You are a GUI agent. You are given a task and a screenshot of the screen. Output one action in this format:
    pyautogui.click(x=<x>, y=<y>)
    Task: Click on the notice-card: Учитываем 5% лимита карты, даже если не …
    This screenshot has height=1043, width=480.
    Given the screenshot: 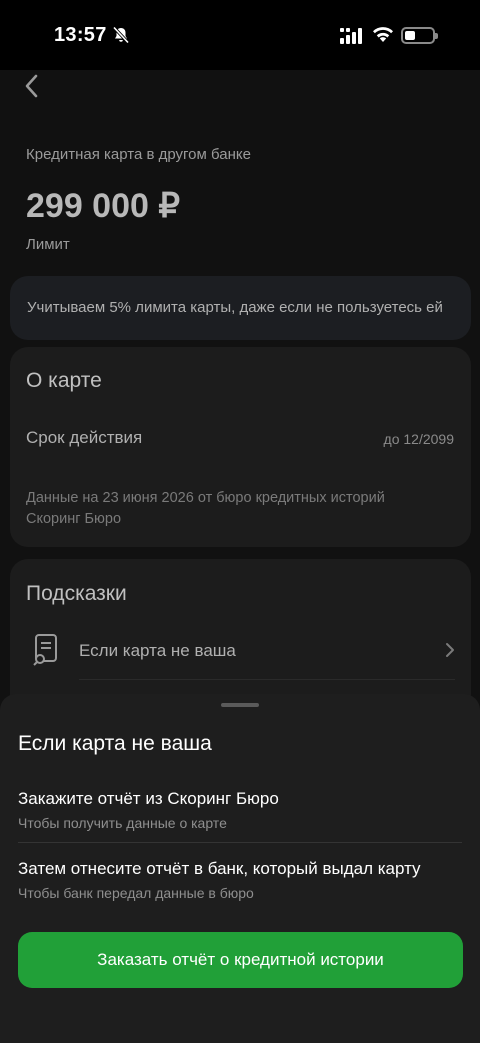 What is the action you would take?
    pyautogui.click(x=240, y=308)
    